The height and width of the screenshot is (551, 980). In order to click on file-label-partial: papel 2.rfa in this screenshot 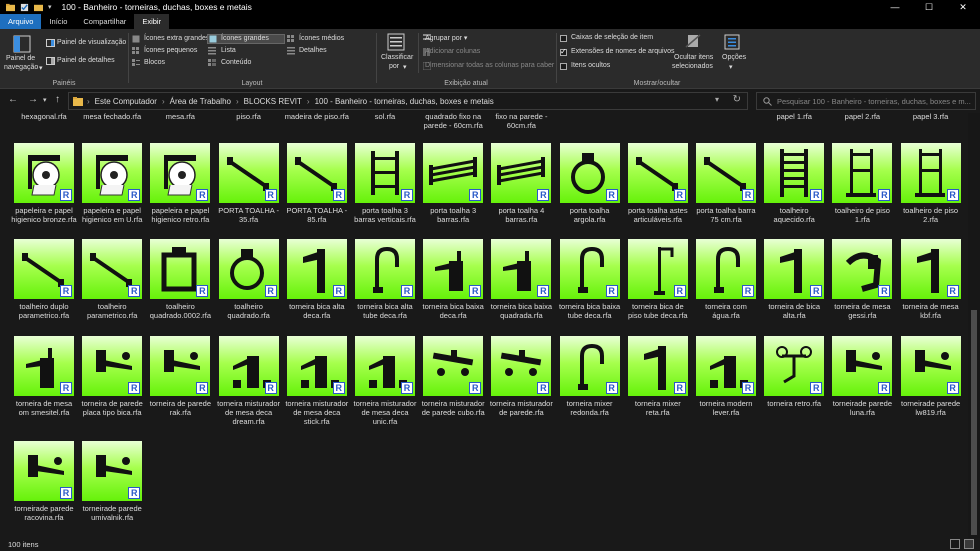, I will do `click(862, 117)`.